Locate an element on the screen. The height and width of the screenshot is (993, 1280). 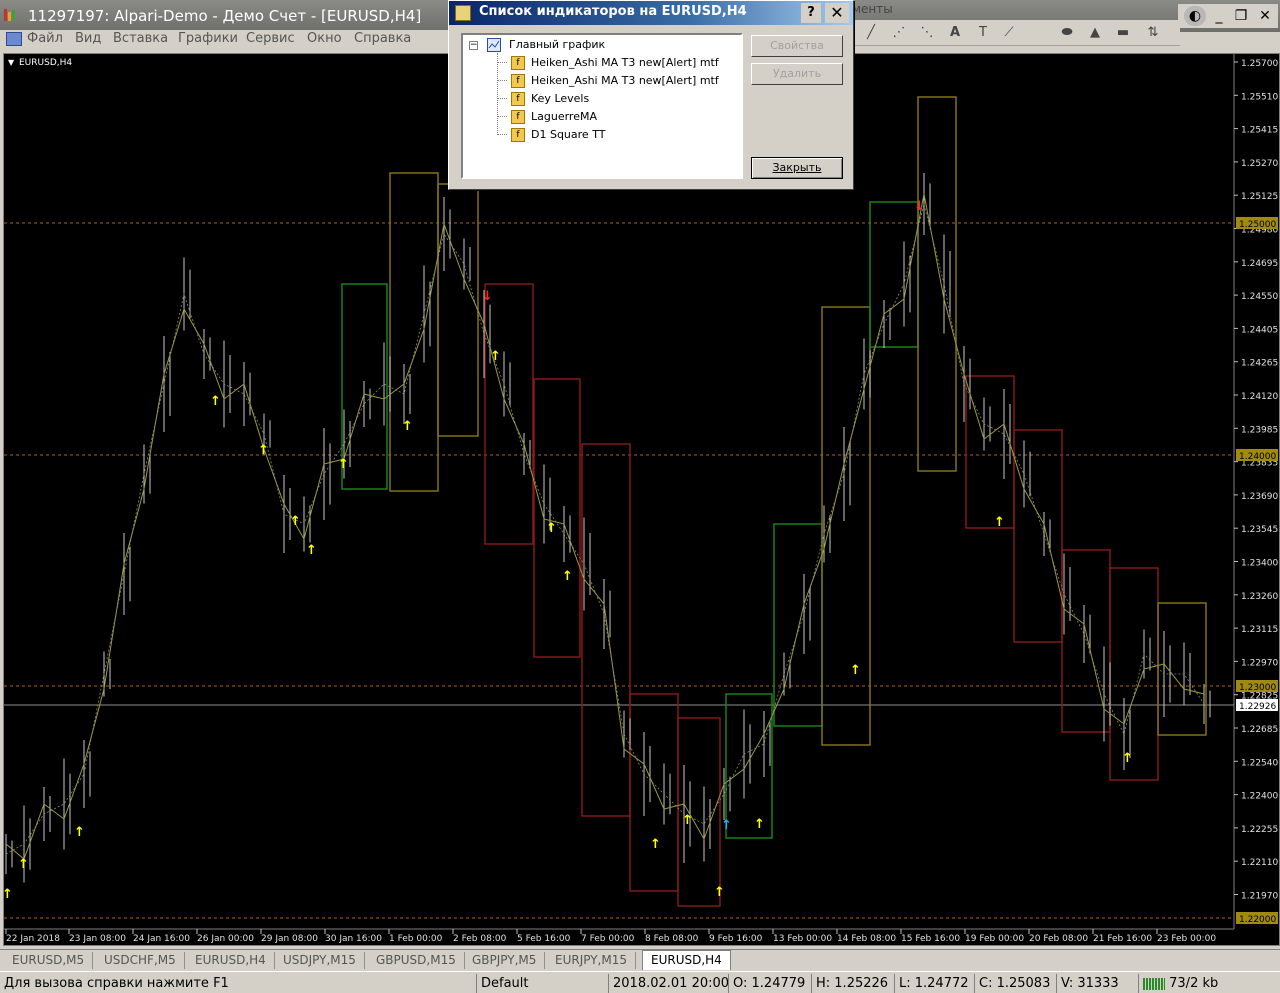
status-datetime: 2018.02.01 20:00 is located at coordinates (668, 983).